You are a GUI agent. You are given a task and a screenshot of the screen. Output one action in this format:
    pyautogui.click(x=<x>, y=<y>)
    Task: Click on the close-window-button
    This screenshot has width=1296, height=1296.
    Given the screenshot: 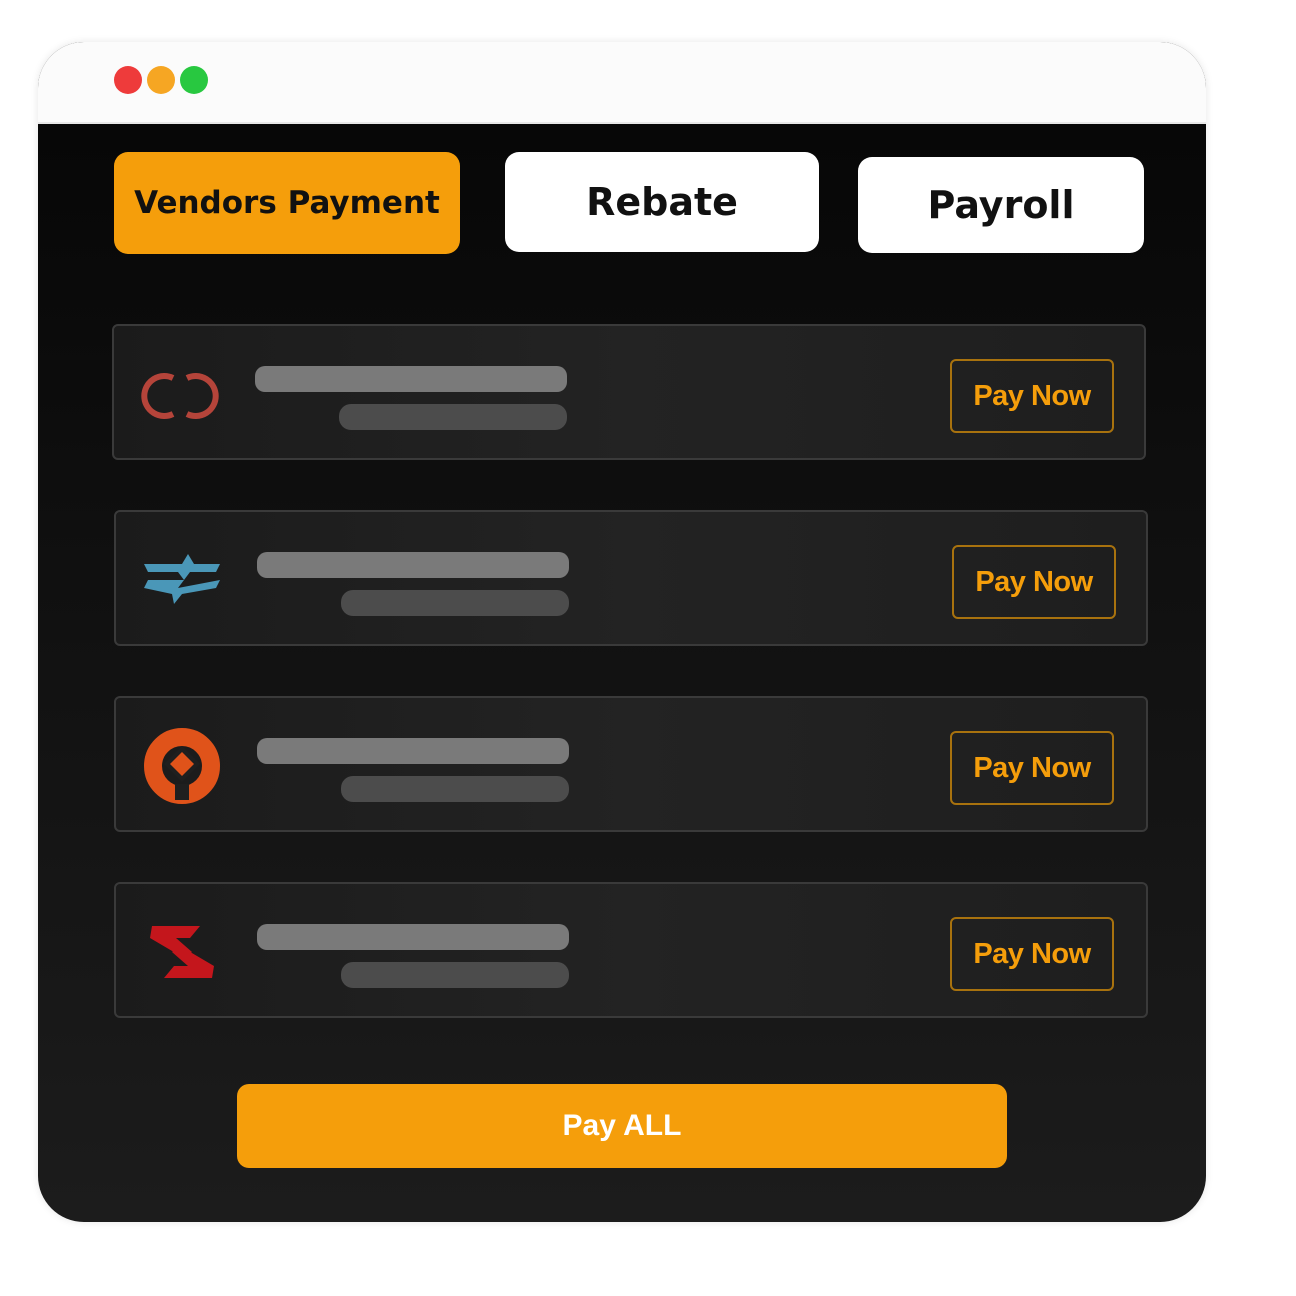 What is the action you would take?
    pyautogui.click(x=128, y=80)
    